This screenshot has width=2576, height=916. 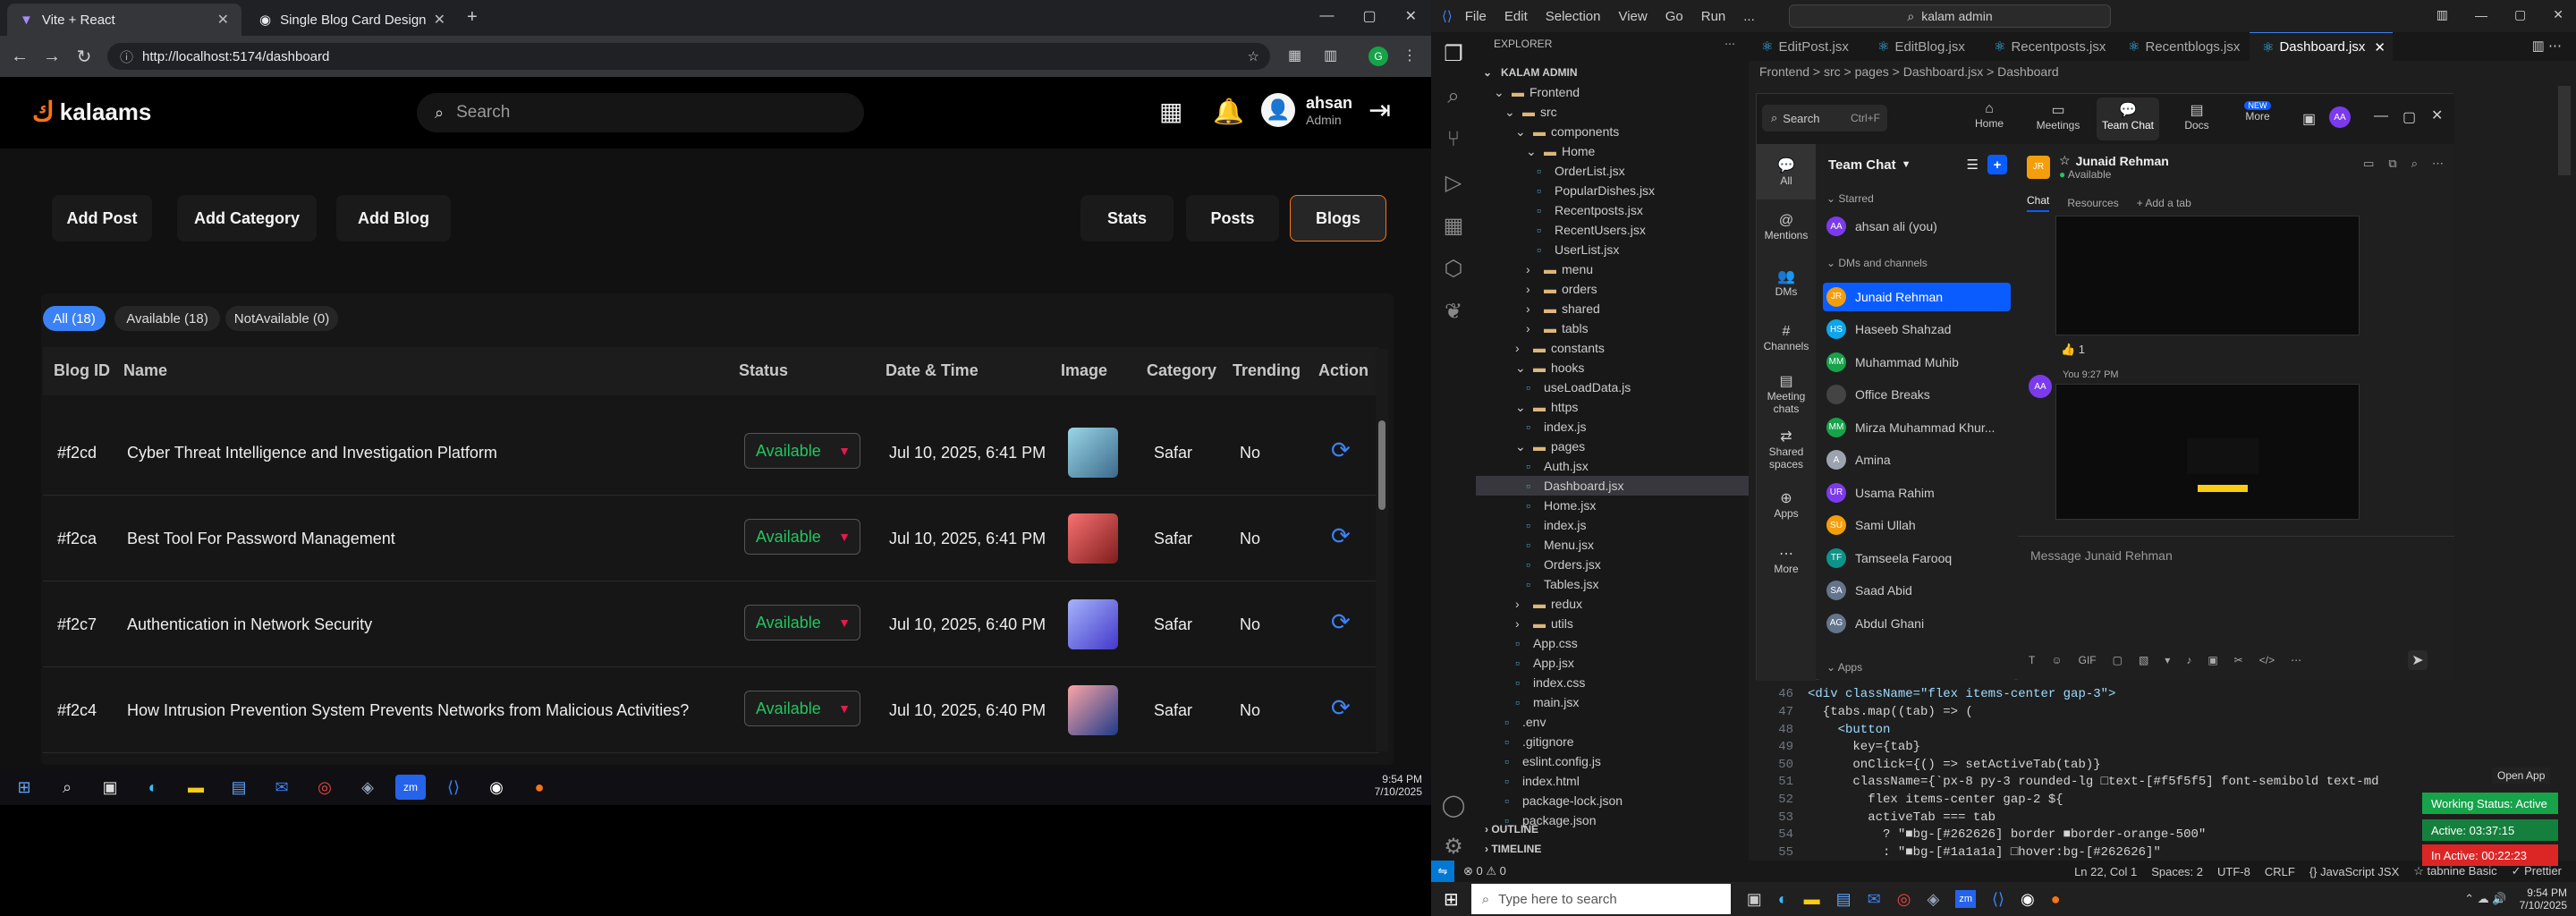 I want to click on logout-icon: ⇥, so click(x=1379, y=110).